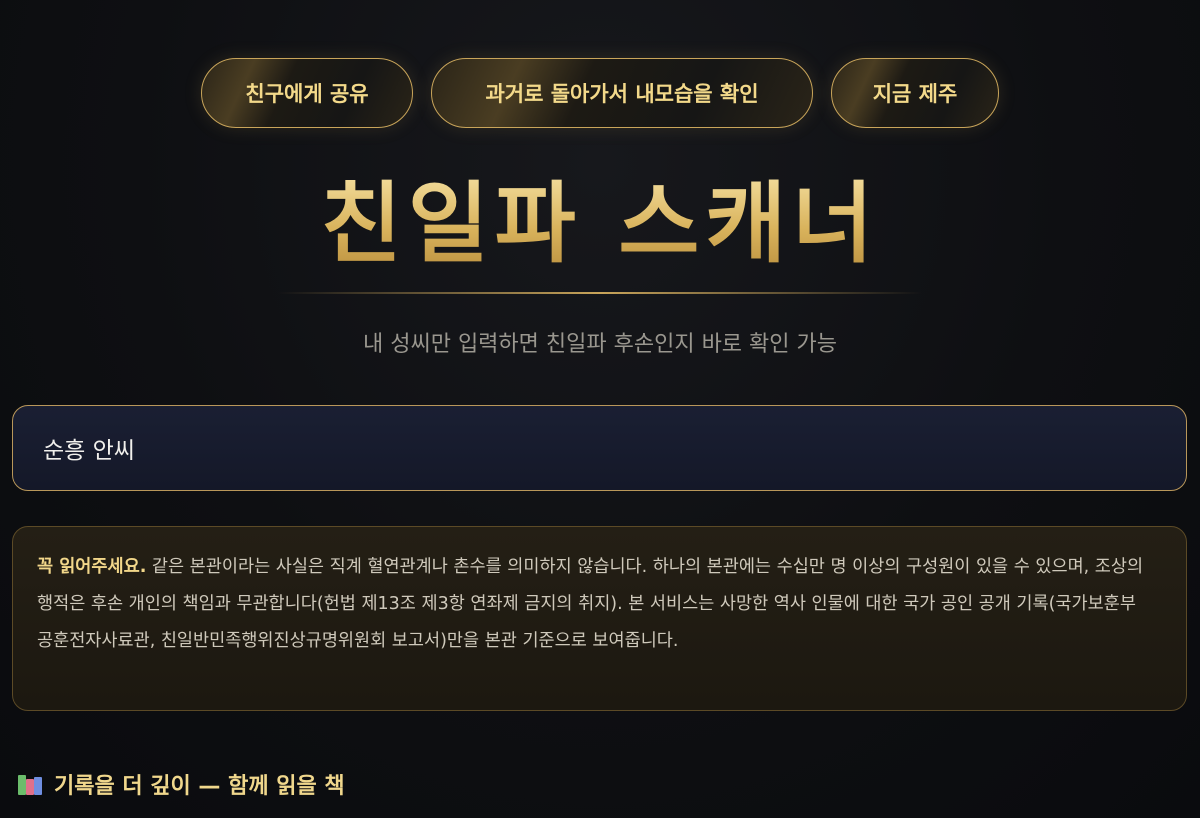 This screenshot has height=818, width=1200. I want to click on share-button: 친구에게 공유, so click(307, 93).